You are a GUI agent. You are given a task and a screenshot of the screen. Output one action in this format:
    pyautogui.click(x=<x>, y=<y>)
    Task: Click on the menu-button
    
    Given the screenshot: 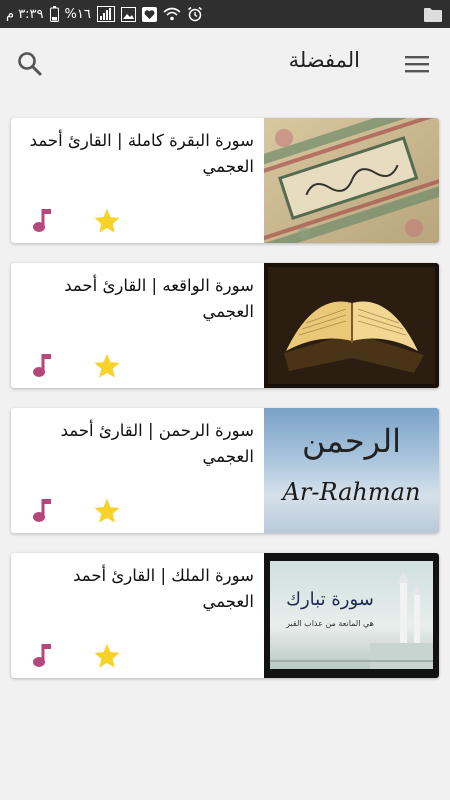 What is the action you would take?
    pyautogui.click(x=417, y=64)
    